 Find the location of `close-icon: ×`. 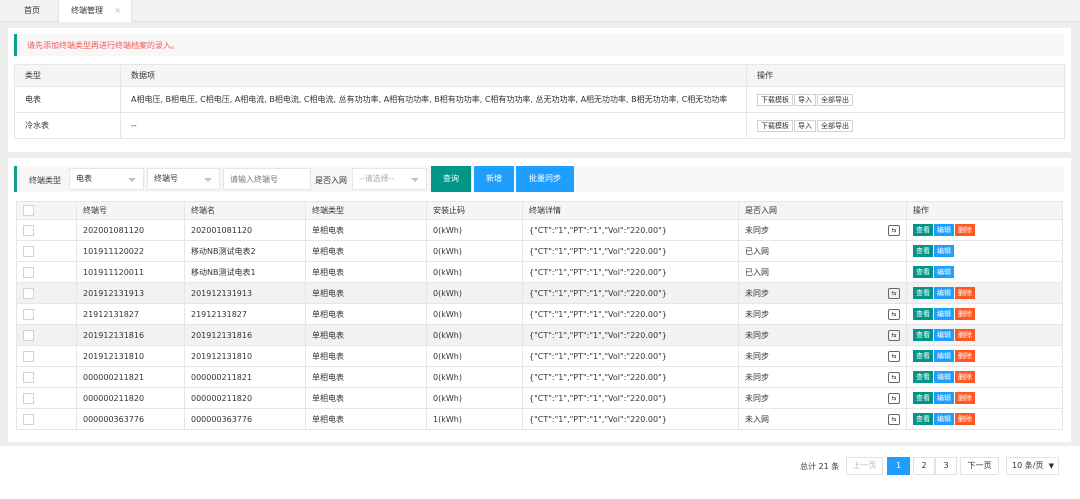

close-icon: × is located at coordinates (117, 11).